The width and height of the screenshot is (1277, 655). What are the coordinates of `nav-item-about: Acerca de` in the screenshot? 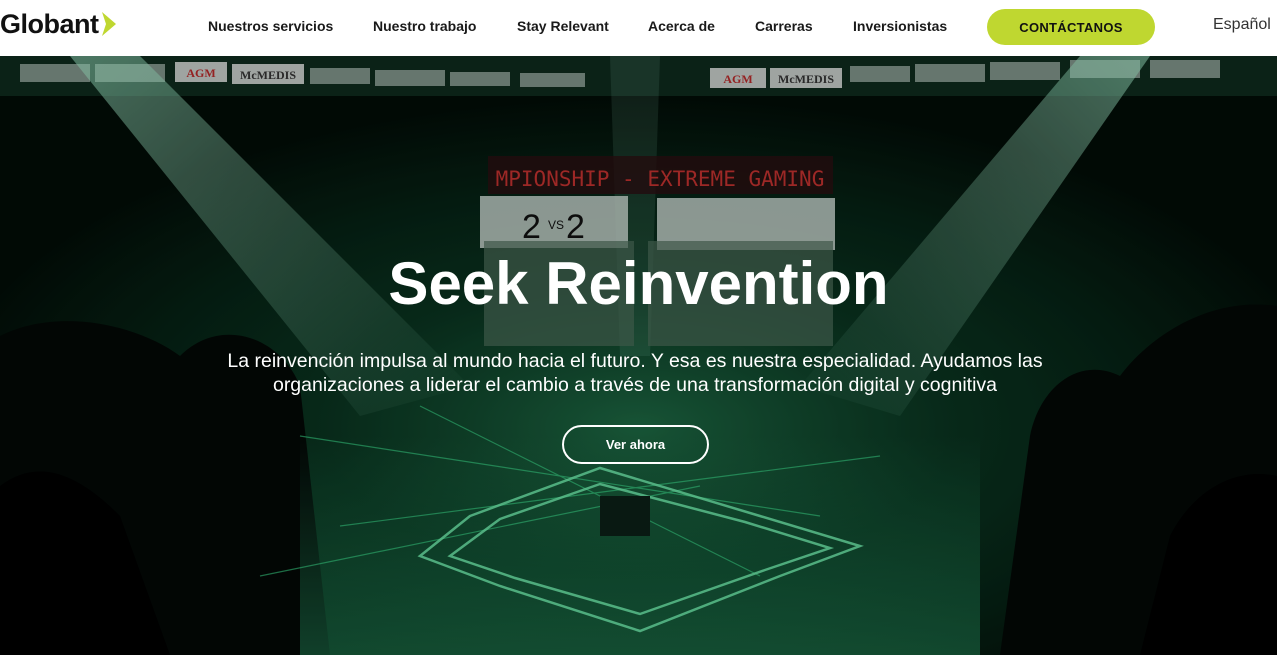 It's located at (681, 26).